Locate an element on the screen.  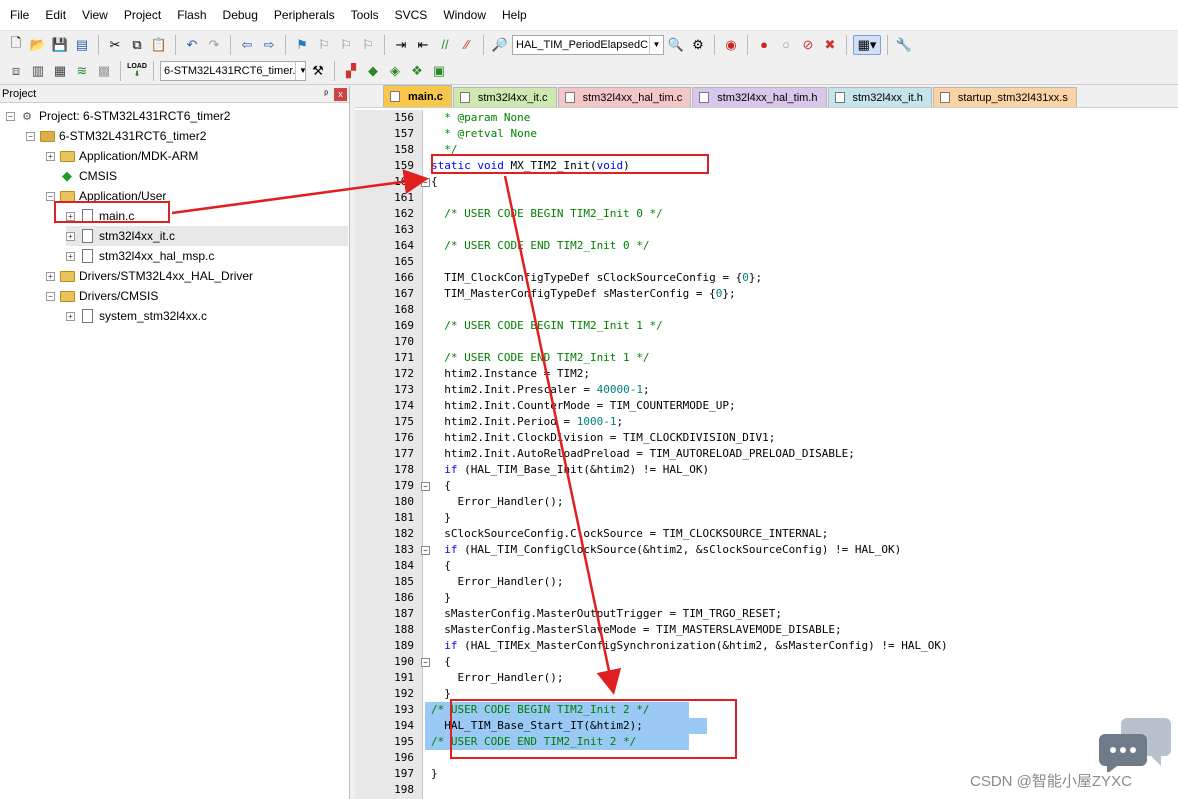
menu-project: Project is located at coordinates (142, 15).